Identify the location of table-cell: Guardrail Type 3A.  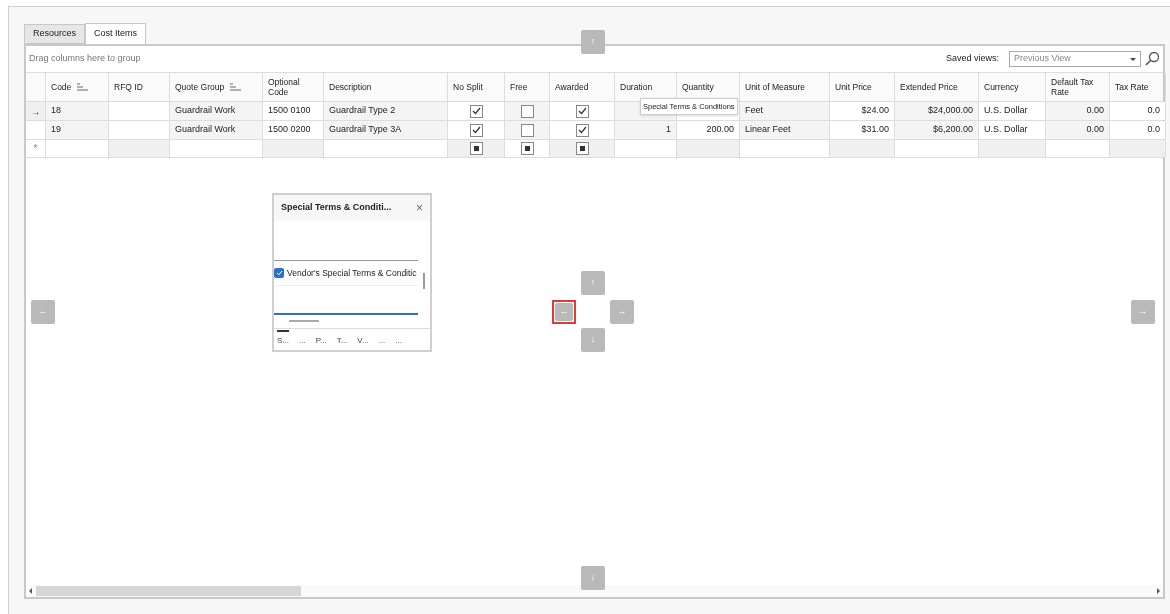
(386, 130).